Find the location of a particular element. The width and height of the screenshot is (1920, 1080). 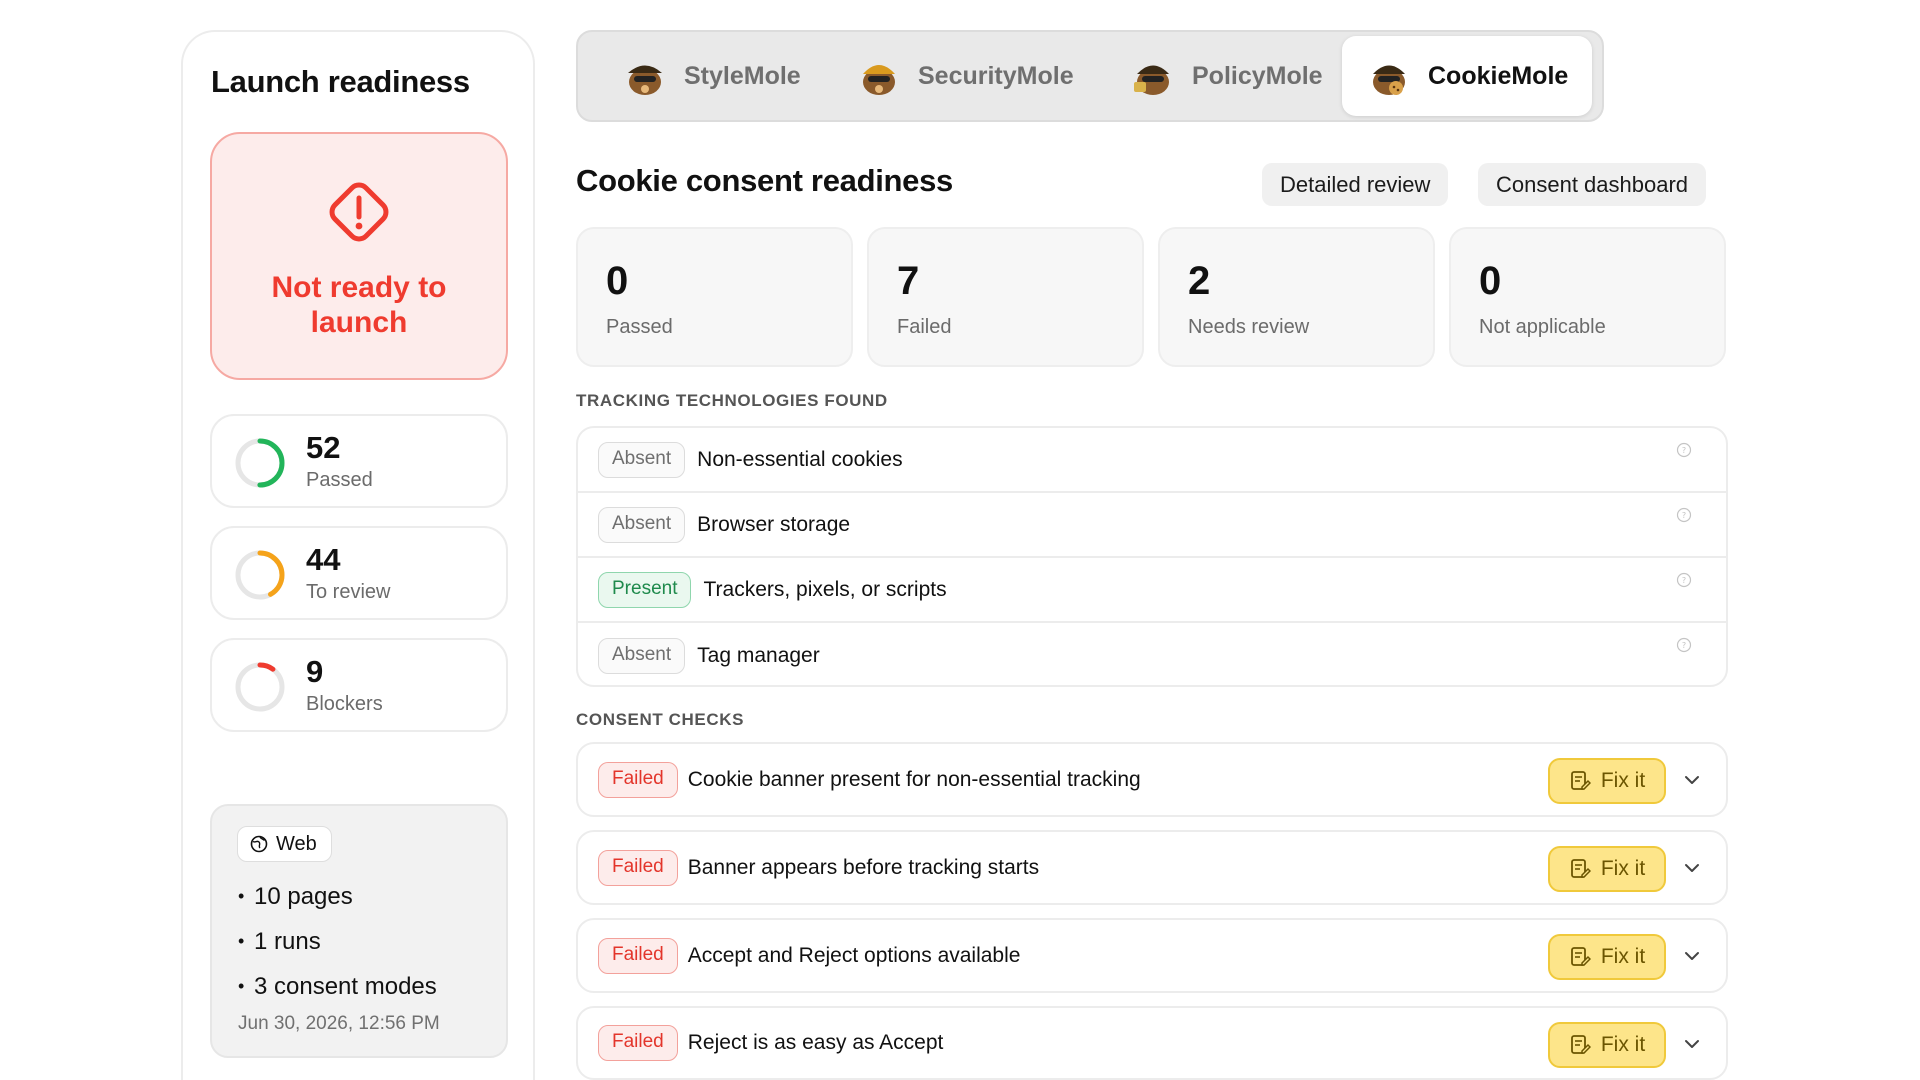

metric-label: Blockers is located at coordinates (344, 704).